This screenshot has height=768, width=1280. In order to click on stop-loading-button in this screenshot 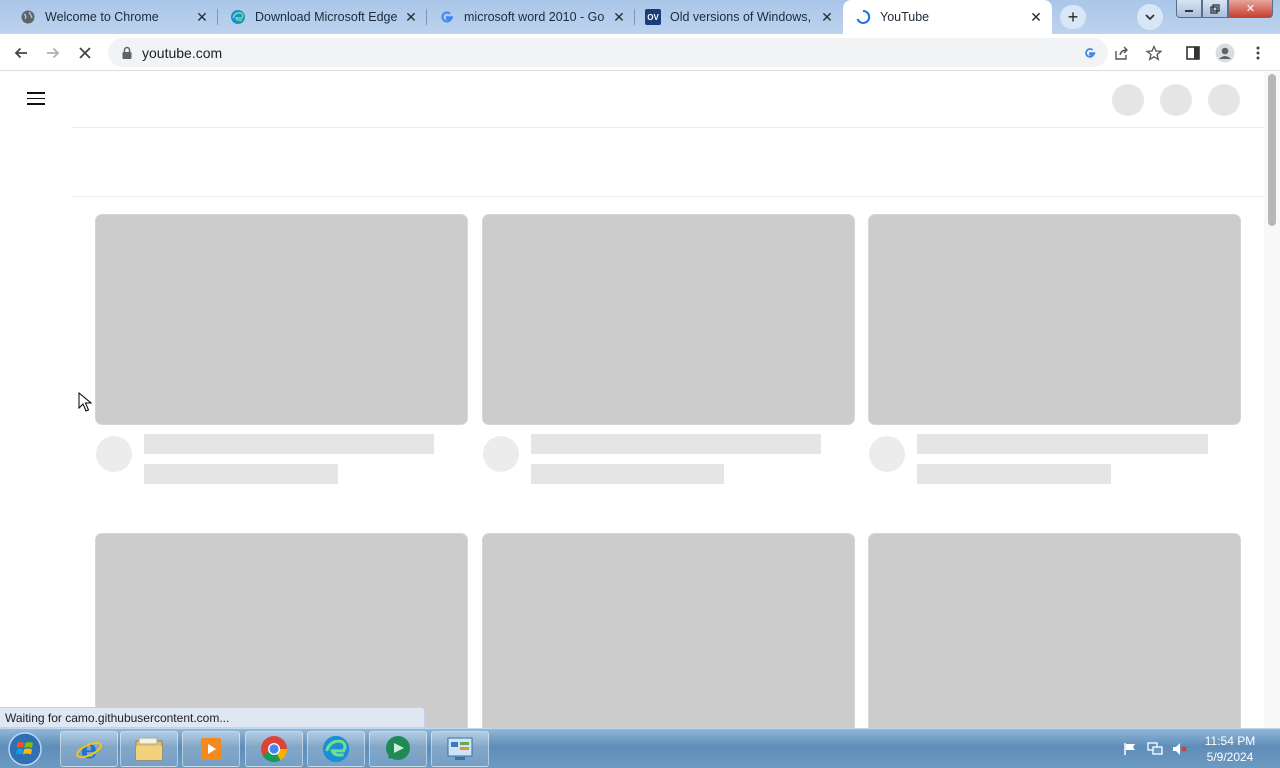, I will do `click(85, 53)`.